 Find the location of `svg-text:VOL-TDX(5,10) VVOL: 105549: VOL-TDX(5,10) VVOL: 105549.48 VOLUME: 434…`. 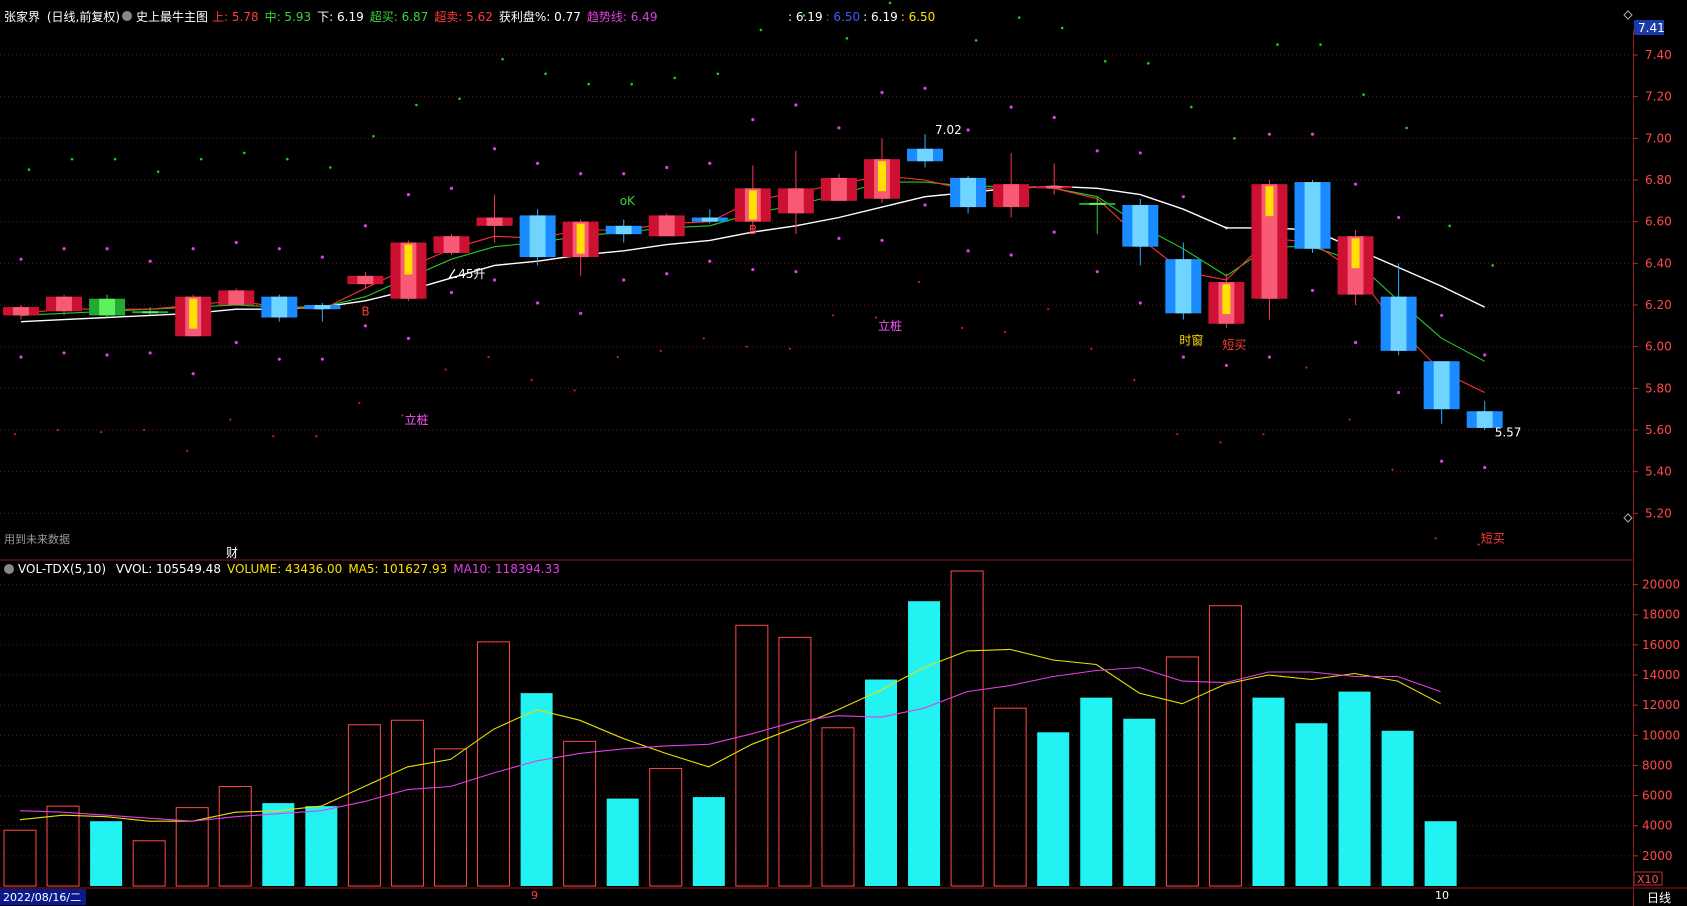

svg-text:VOL-TDX(5,10) VVOL: 105549: VOL-TDX(5,10) VVOL: 105549.48 VOLUME: 434… is located at coordinates (289, 569).